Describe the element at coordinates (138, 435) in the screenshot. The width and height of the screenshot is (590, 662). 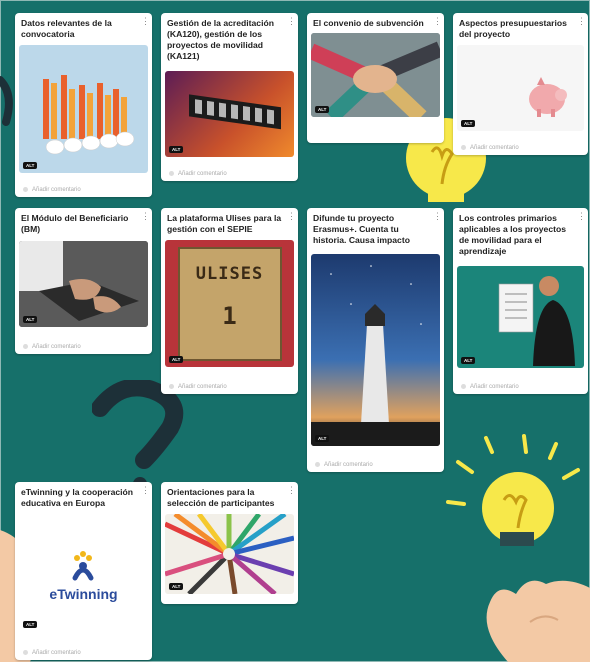
I see `question-mark-icon` at that location.